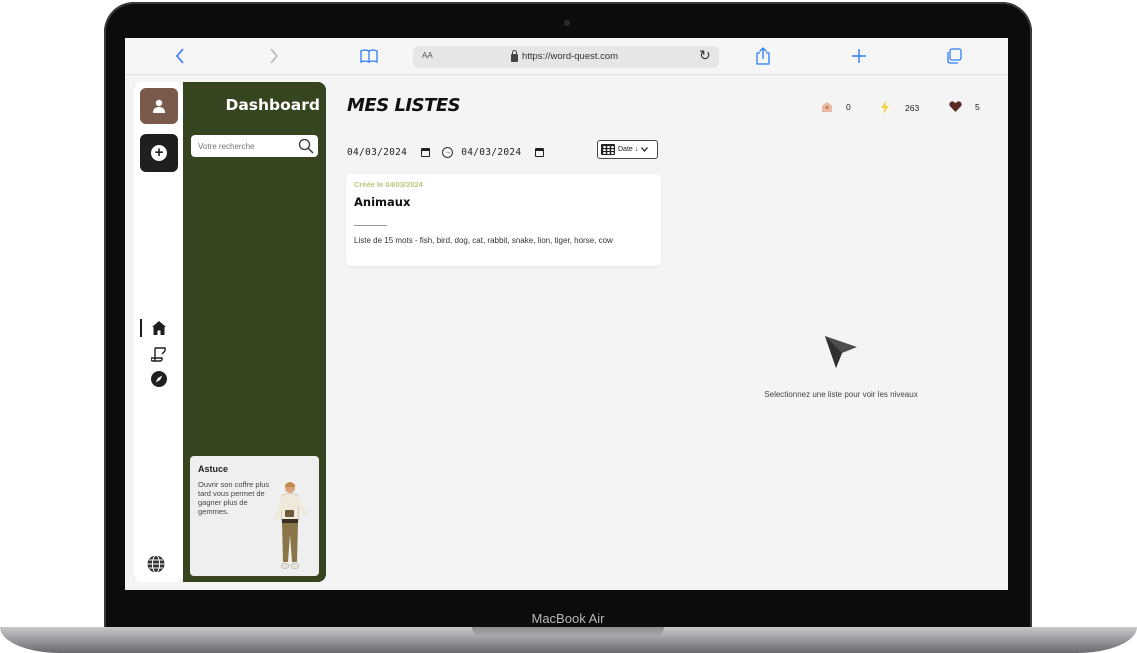  I want to click on lightning-icon, so click(885, 107).